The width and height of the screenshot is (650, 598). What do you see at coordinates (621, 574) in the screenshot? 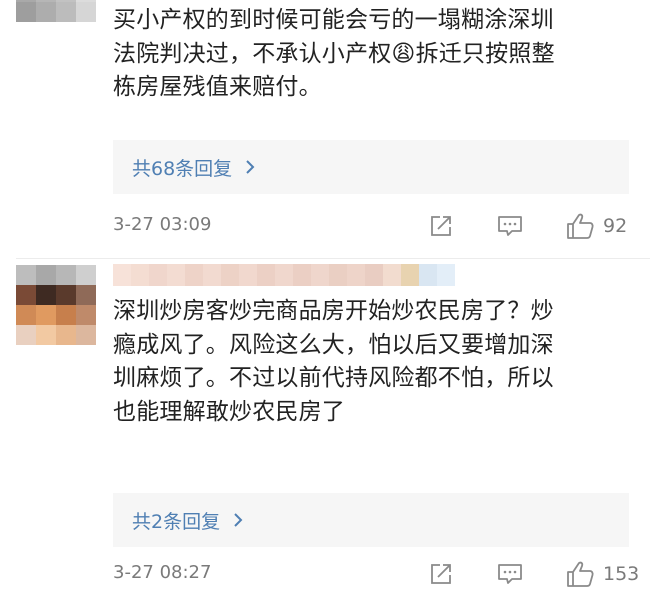
I see `like-count: 153` at bounding box center [621, 574].